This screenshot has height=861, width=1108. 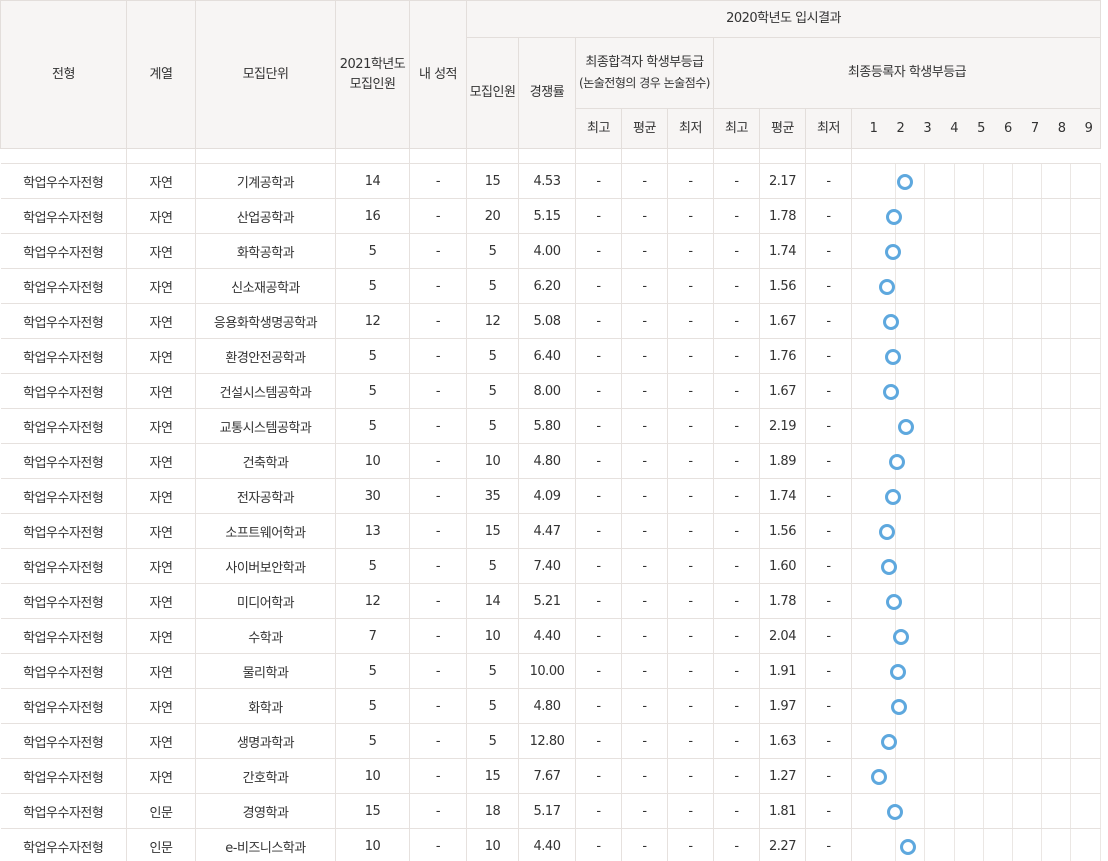 I want to click on header-2021-line2: 모집인원, so click(x=372, y=84).